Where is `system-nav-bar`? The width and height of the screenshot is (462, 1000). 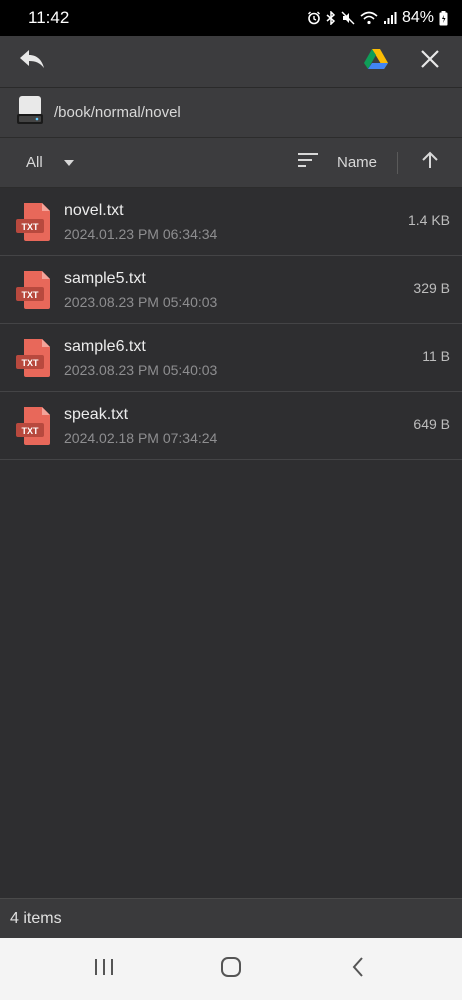 system-nav-bar is located at coordinates (231, 969).